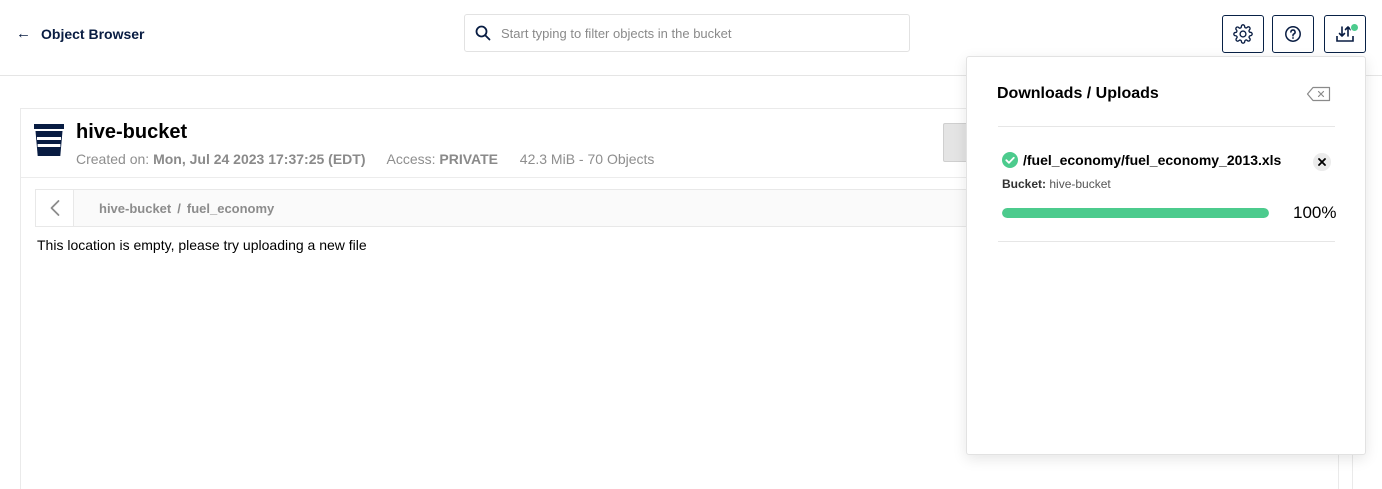 This screenshot has width=1382, height=489. I want to click on transfer-progress-bar, so click(1135, 213).